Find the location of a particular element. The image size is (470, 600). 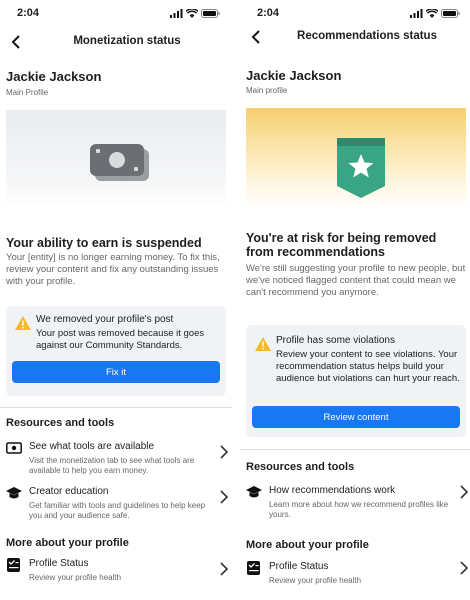

profile-subtitle: Main Profile is located at coordinates (27, 92).